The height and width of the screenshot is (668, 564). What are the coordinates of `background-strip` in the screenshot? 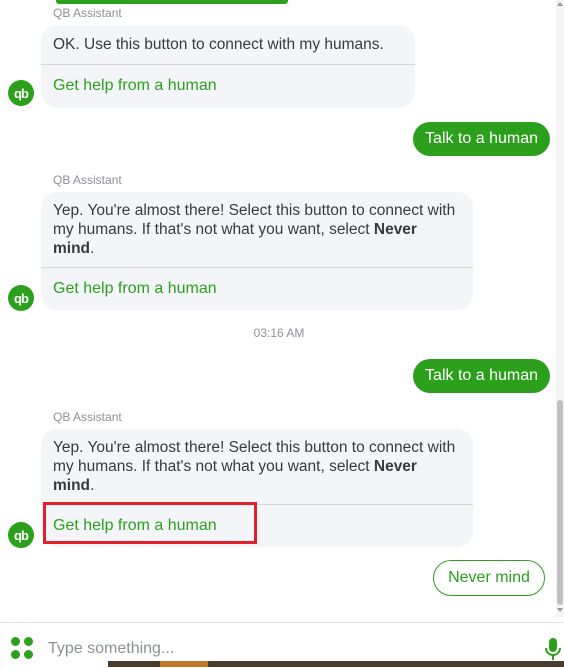 It's located at (336, 664).